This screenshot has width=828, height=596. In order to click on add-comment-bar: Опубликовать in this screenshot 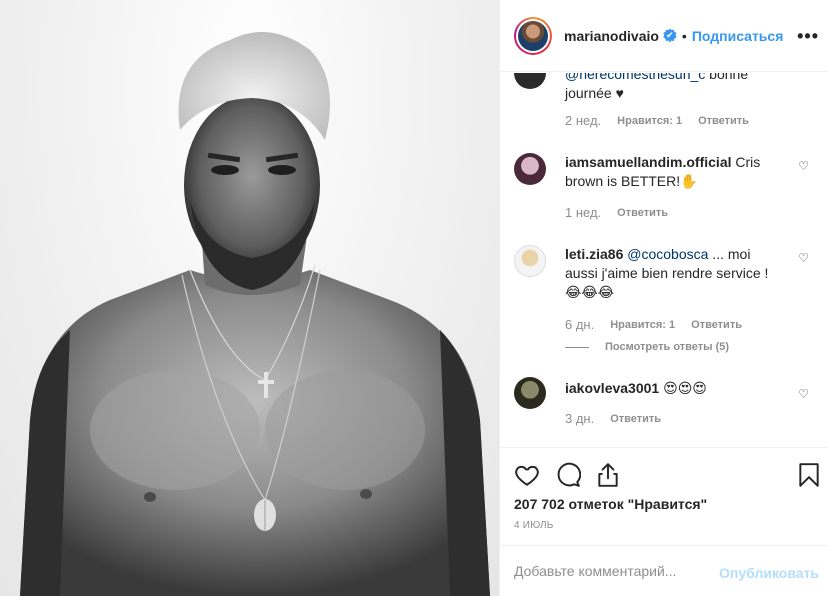, I will do `click(664, 570)`.